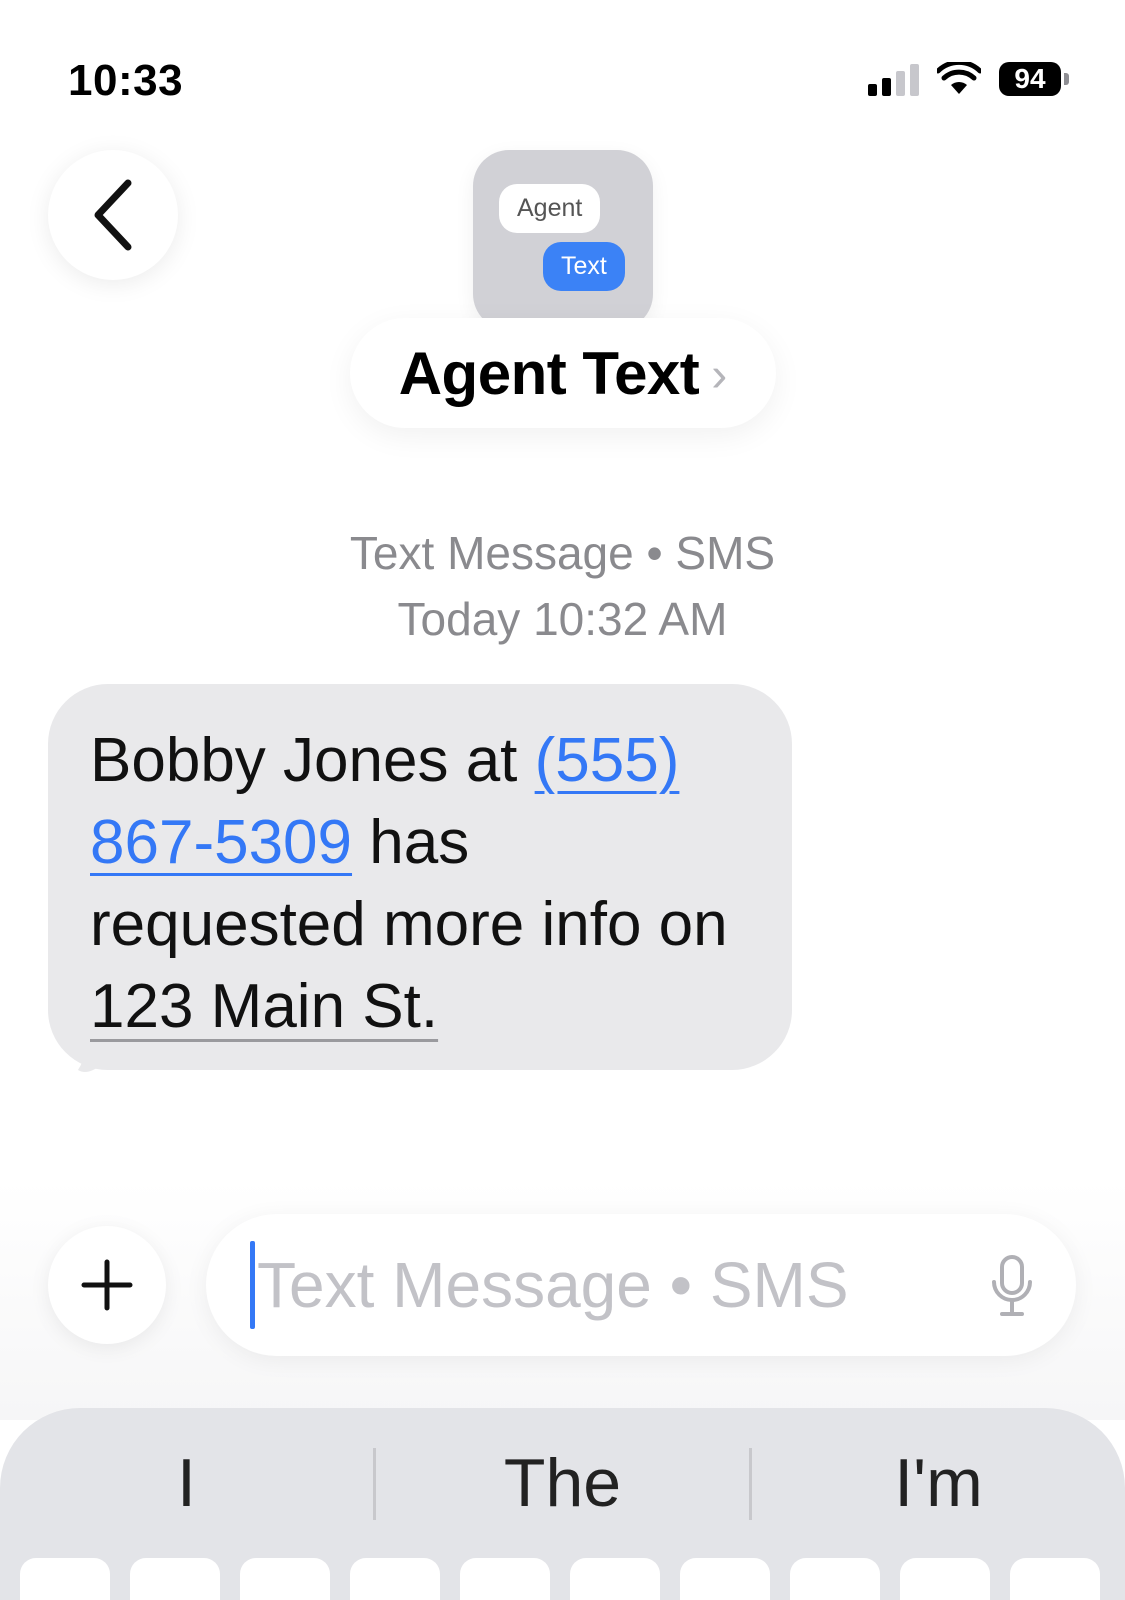 The width and height of the screenshot is (1125, 1600). I want to click on key-row, so click(560, 1579).